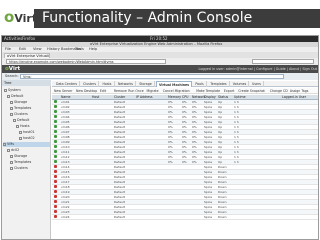 The width and height of the screenshot is (320, 240). What do you see at coordinates (90, 84) in the screenshot?
I see `tab-clusters: Clusters` at bounding box center [90, 84].